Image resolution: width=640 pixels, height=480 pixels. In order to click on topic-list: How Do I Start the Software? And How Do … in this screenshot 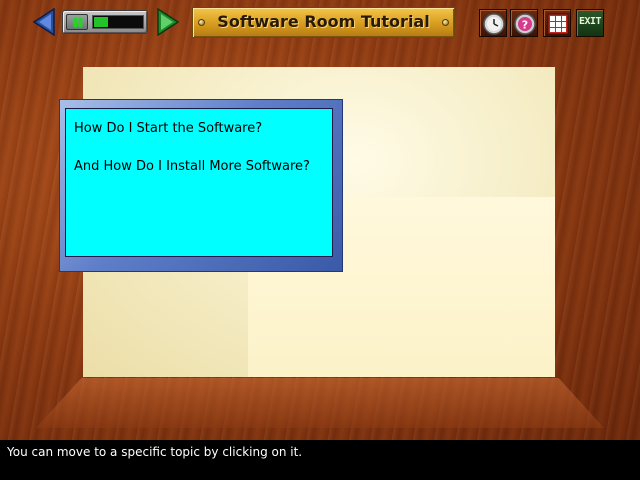, I will do `click(199, 182)`.